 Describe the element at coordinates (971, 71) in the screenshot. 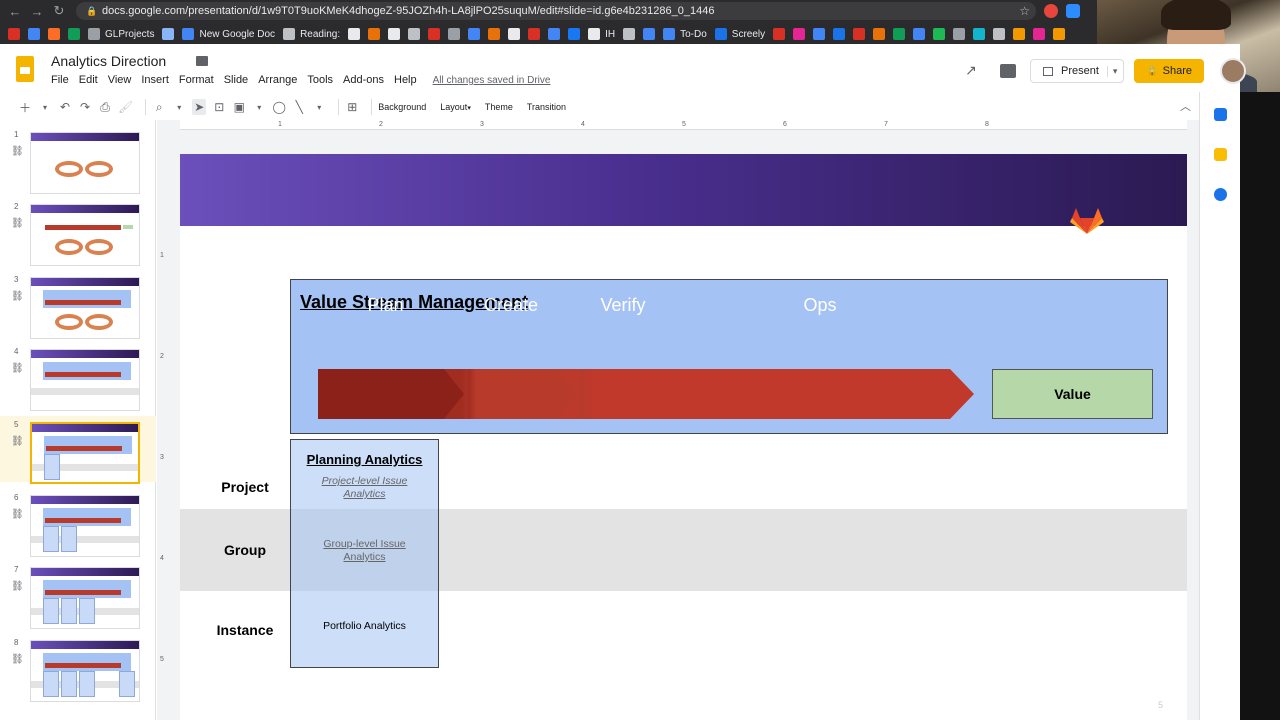

I see `activity-trend-icon: ↗` at that location.